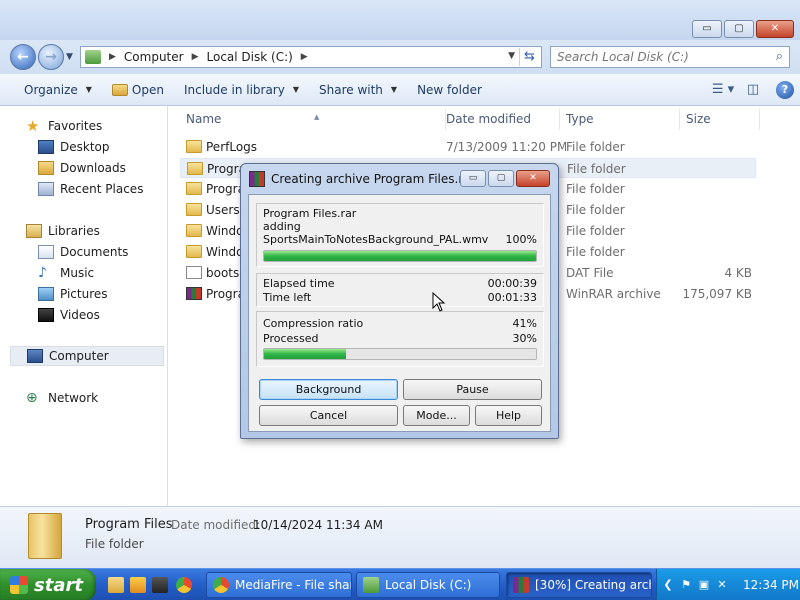  What do you see at coordinates (66, 273) in the screenshot?
I see `nav-music: ♪ Music` at bounding box center [66, 273].